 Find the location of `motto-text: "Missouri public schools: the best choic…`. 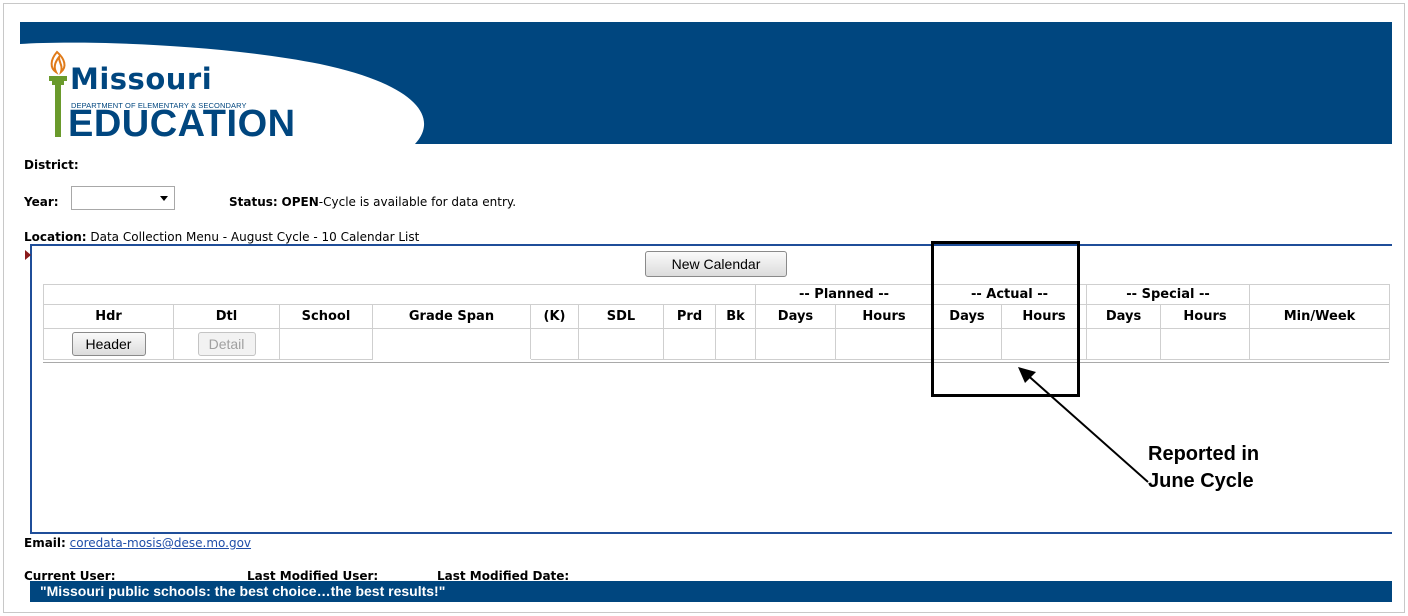

motto-text: "Missouri public schools: the best choic… is located at coordinates (243, 591).